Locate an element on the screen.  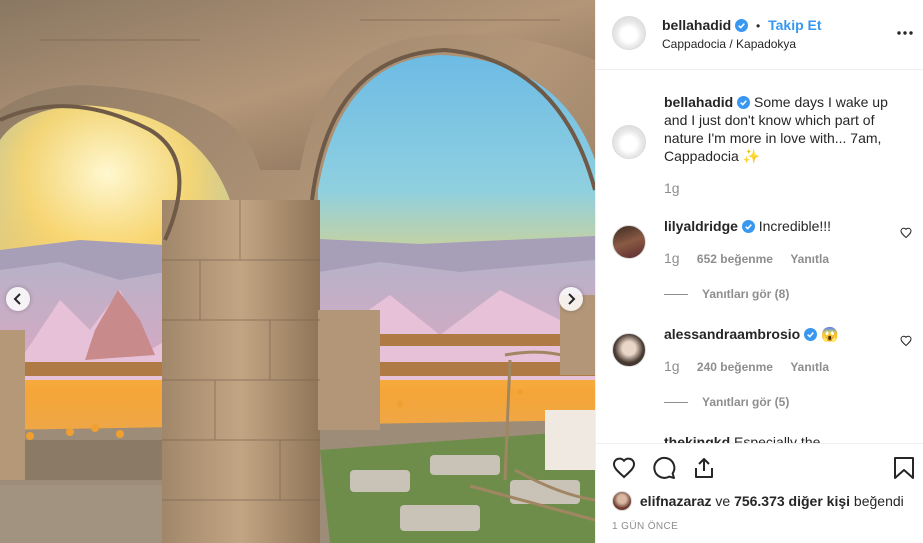
previous-photo-button is located at coordinates (18, 299).